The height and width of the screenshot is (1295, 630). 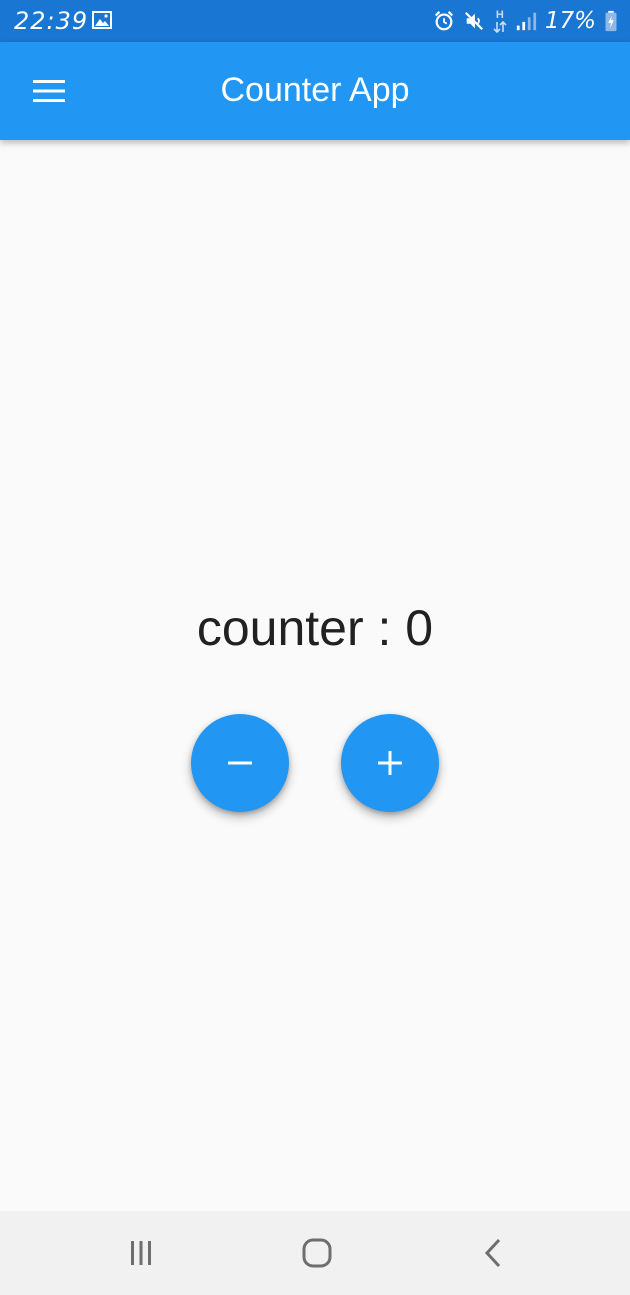 What do you see at coordinates (315, 628) in the screenshot?
I see `counter-label: counter : 0` at bounding box center [315, 628].